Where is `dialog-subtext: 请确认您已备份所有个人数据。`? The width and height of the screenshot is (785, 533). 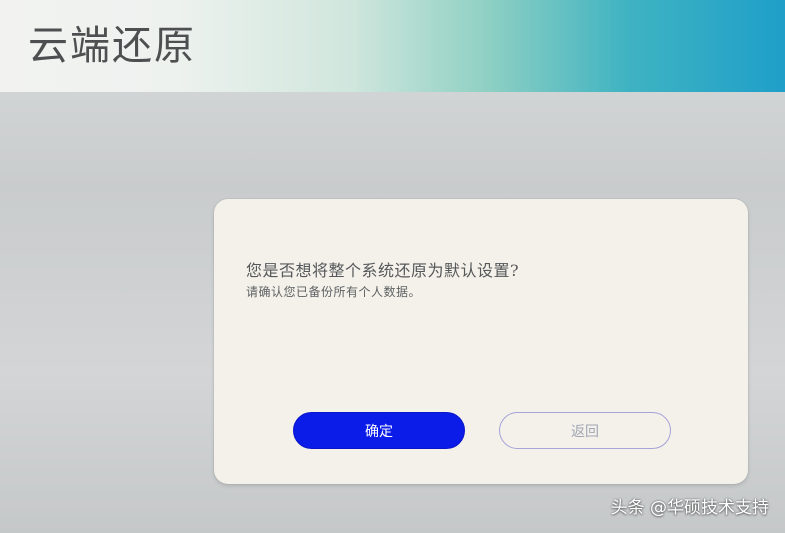 dialog-subtext: 请确认您已备份所有个人数据。 is located at coordinates (334, 292).